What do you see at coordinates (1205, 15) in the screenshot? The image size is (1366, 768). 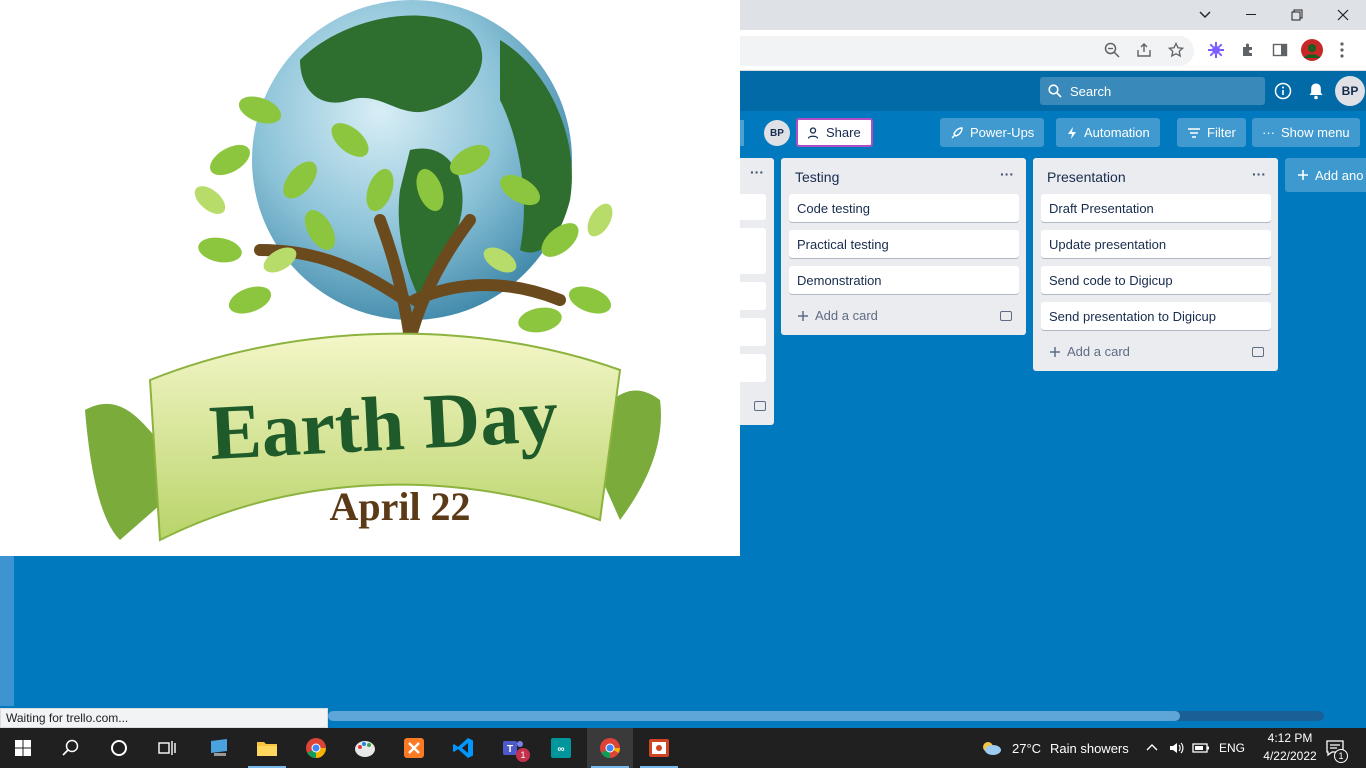 I see `tab-search-chevron-icon` at bounding box center [1205, 15].